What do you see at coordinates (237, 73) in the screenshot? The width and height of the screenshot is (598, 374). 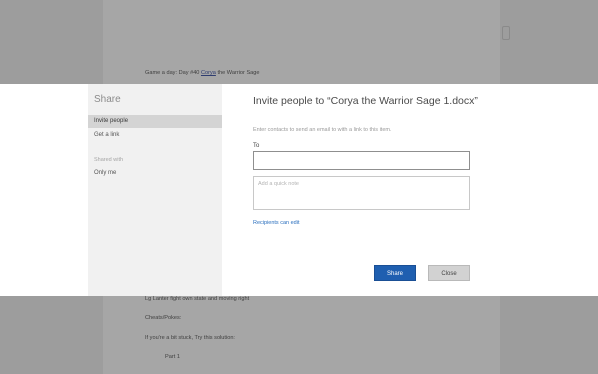 I see `document-heading-suffix: the Warrior Sage` at bounding box center [237, 73].